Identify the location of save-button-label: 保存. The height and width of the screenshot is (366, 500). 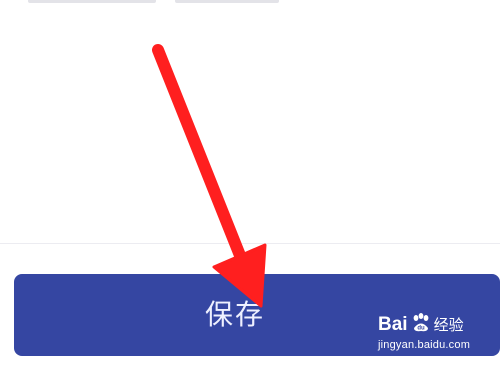
(234, 314).